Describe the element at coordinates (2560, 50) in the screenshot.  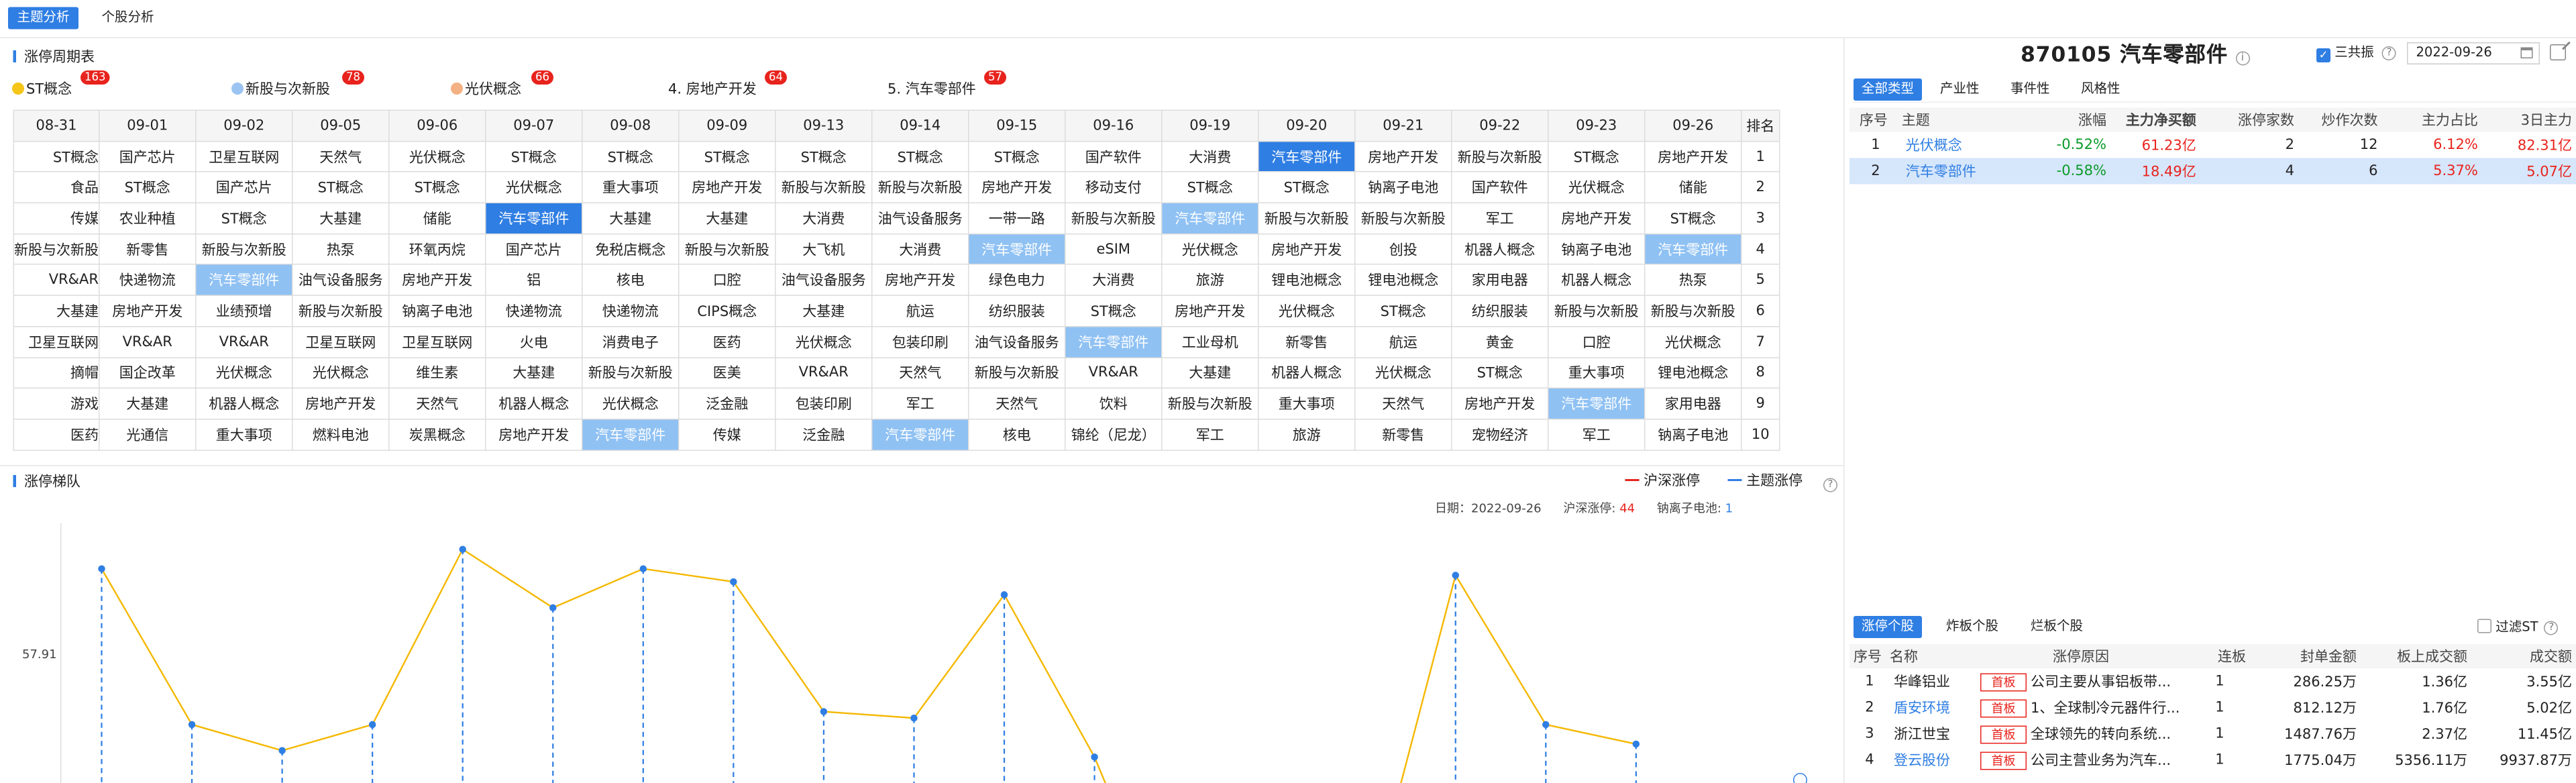
I see `export-icon` at that location.